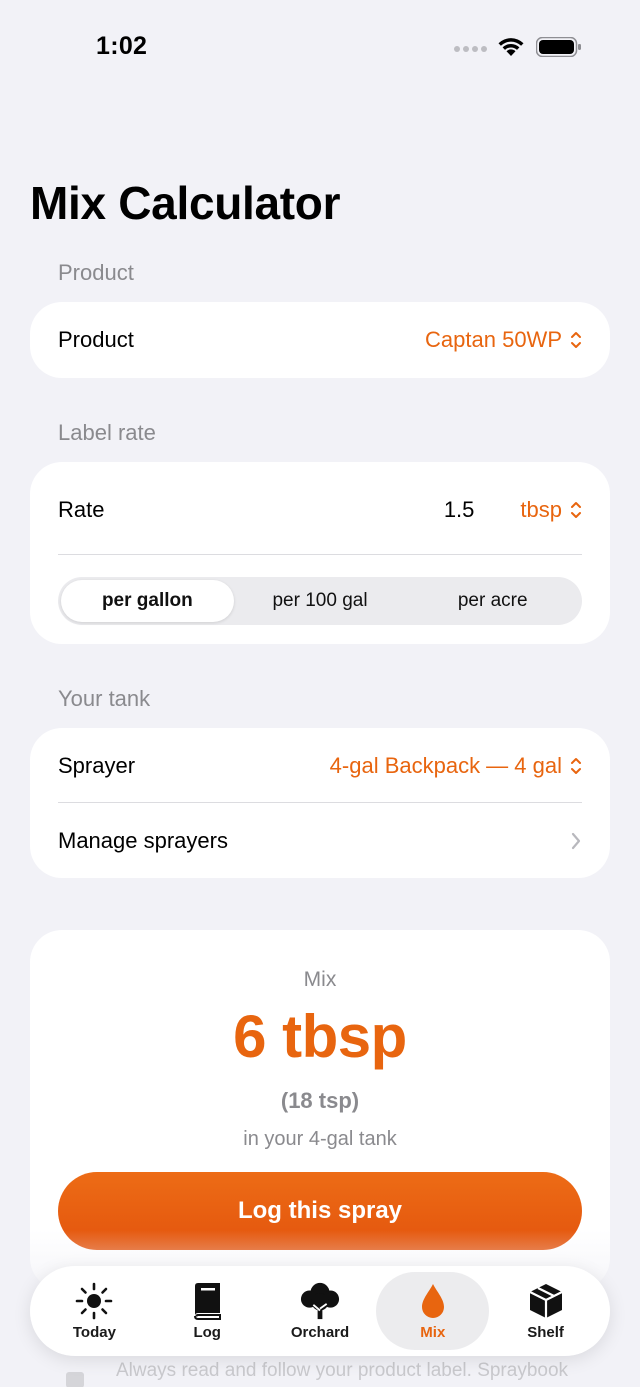 This screenshot has height=1387, width=640. I want to click on rate-unit-picker: tbsp, so click(551, 510).